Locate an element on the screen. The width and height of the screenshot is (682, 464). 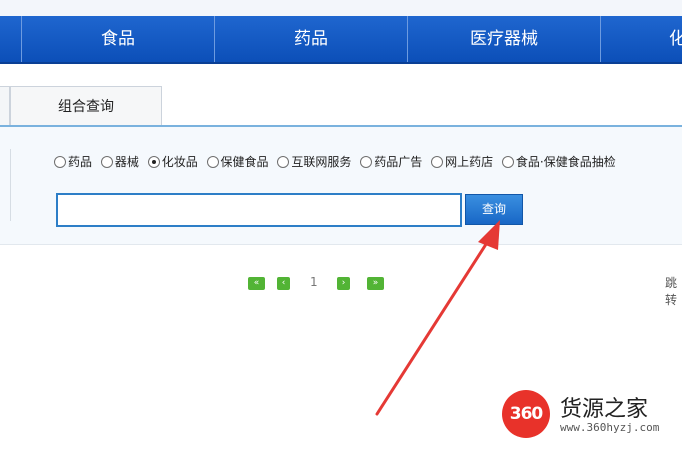
watermark-badge: 360 is located at coordinates (526, 414).